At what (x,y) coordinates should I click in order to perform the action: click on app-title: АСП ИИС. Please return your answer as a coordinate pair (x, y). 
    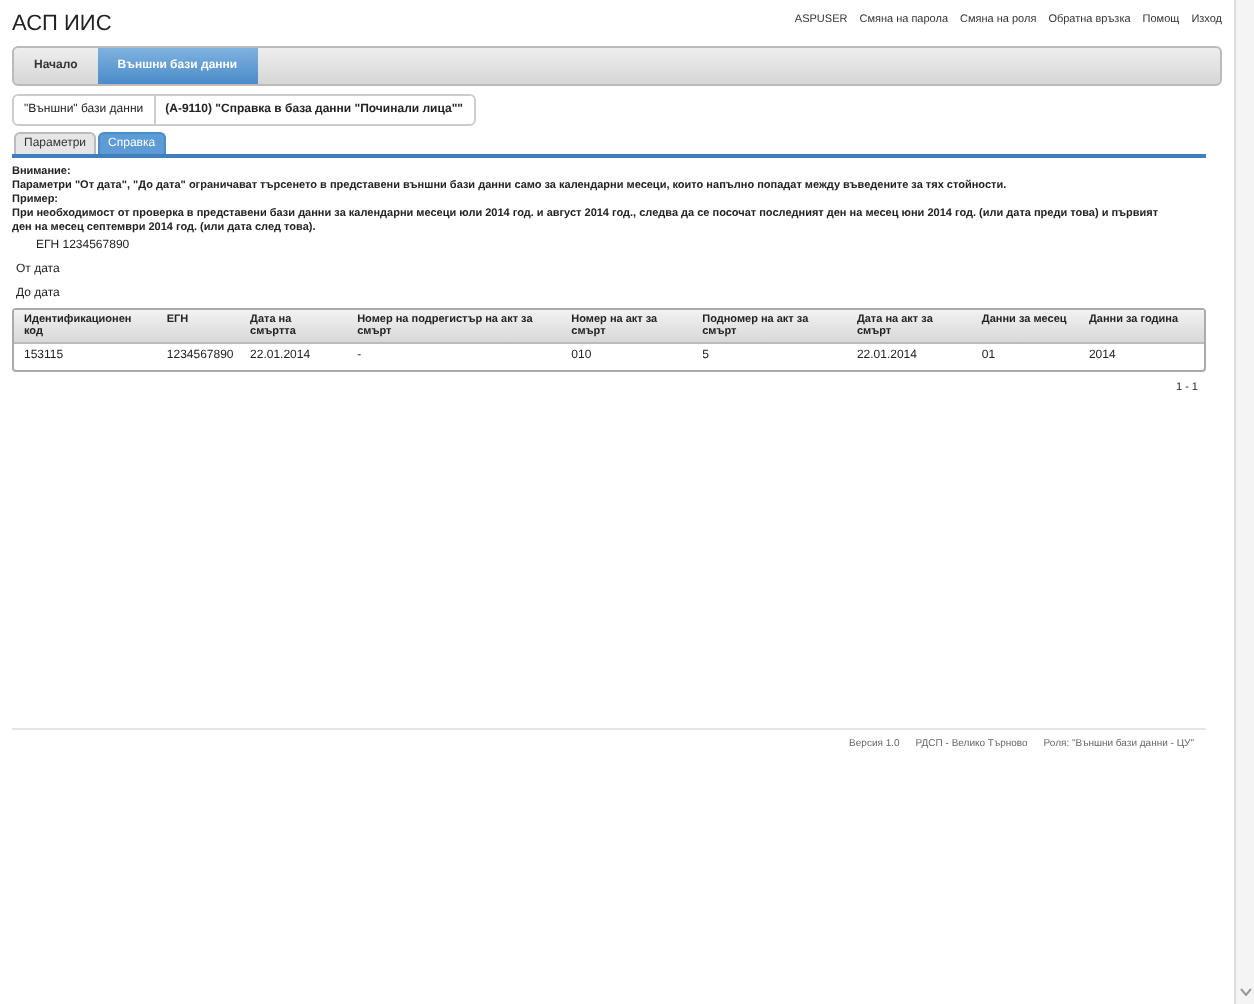
    Looking at the image, I should click on (62, 24).